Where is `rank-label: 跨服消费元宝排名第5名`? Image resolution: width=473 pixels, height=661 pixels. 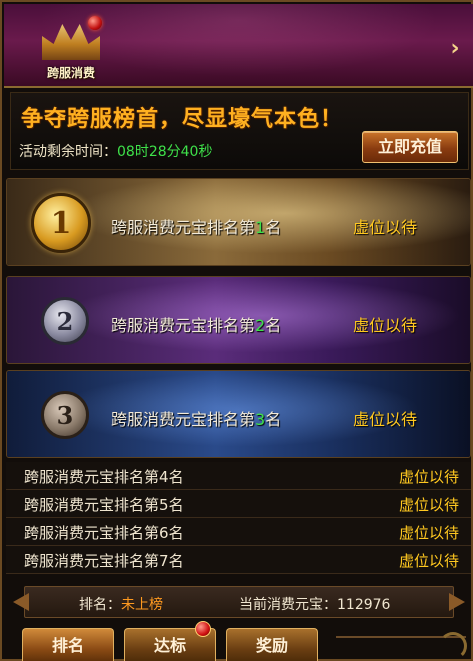 rank-label: 跨服消费元宝排名第5名 is located at coordinates (104, 504).